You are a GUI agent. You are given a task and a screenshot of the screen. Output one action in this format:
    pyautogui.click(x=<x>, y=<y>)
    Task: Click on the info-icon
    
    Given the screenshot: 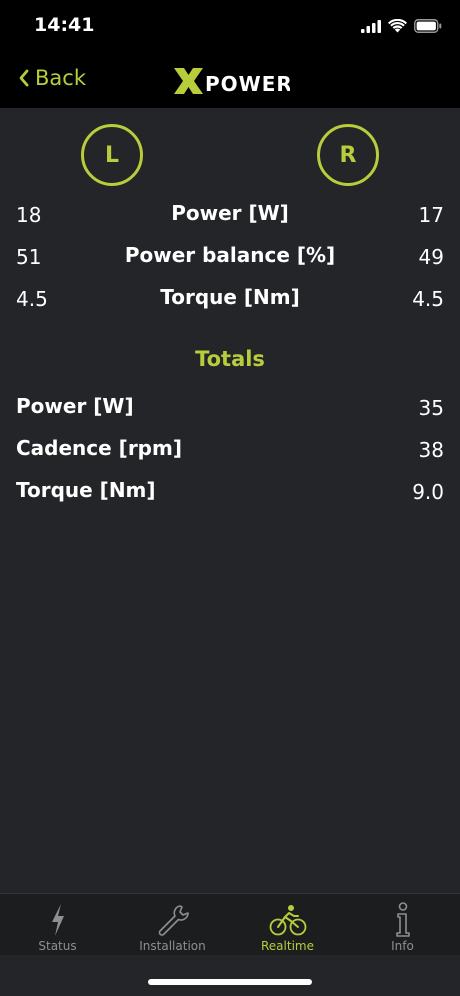 What is the action you would take?
    pyautogui.click(x=402, y=919)
    